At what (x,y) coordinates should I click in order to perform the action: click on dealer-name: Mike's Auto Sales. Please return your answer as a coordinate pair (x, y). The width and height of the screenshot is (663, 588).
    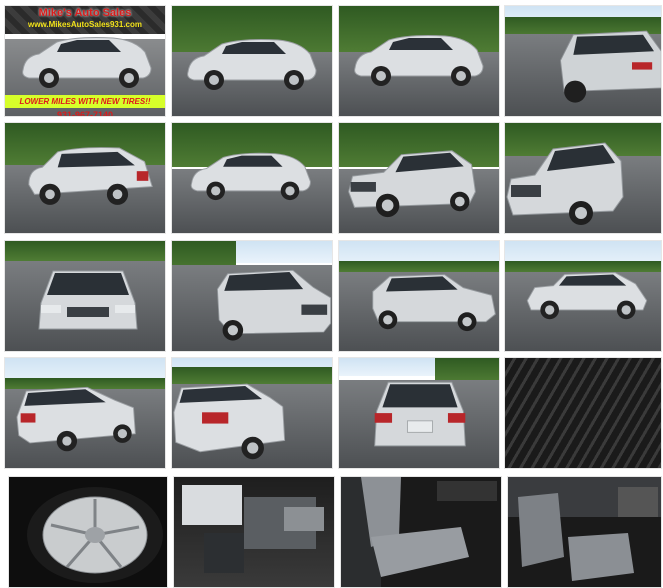
    Looking at the image, I should click on (85, 13).